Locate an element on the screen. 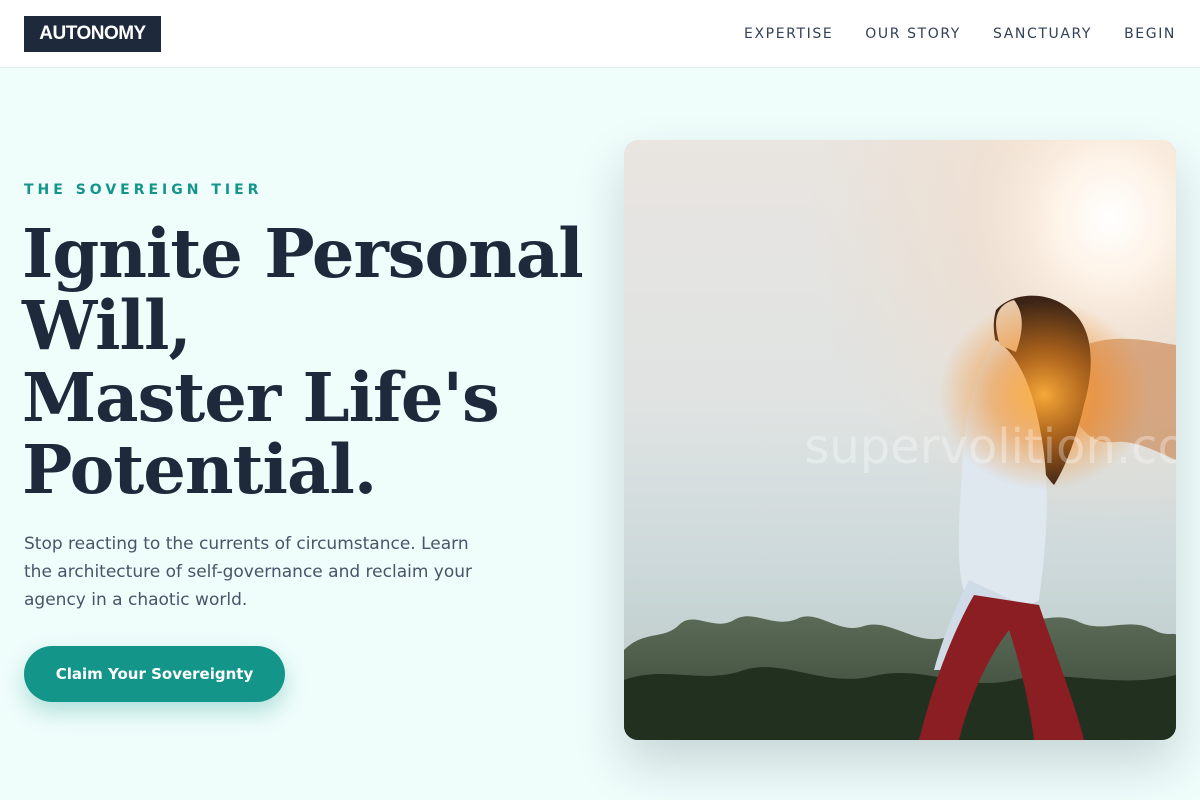  main-nav: EXPERTISE OUR STORY SANCTUARY BEGIN is located at coordinates (960, 34).